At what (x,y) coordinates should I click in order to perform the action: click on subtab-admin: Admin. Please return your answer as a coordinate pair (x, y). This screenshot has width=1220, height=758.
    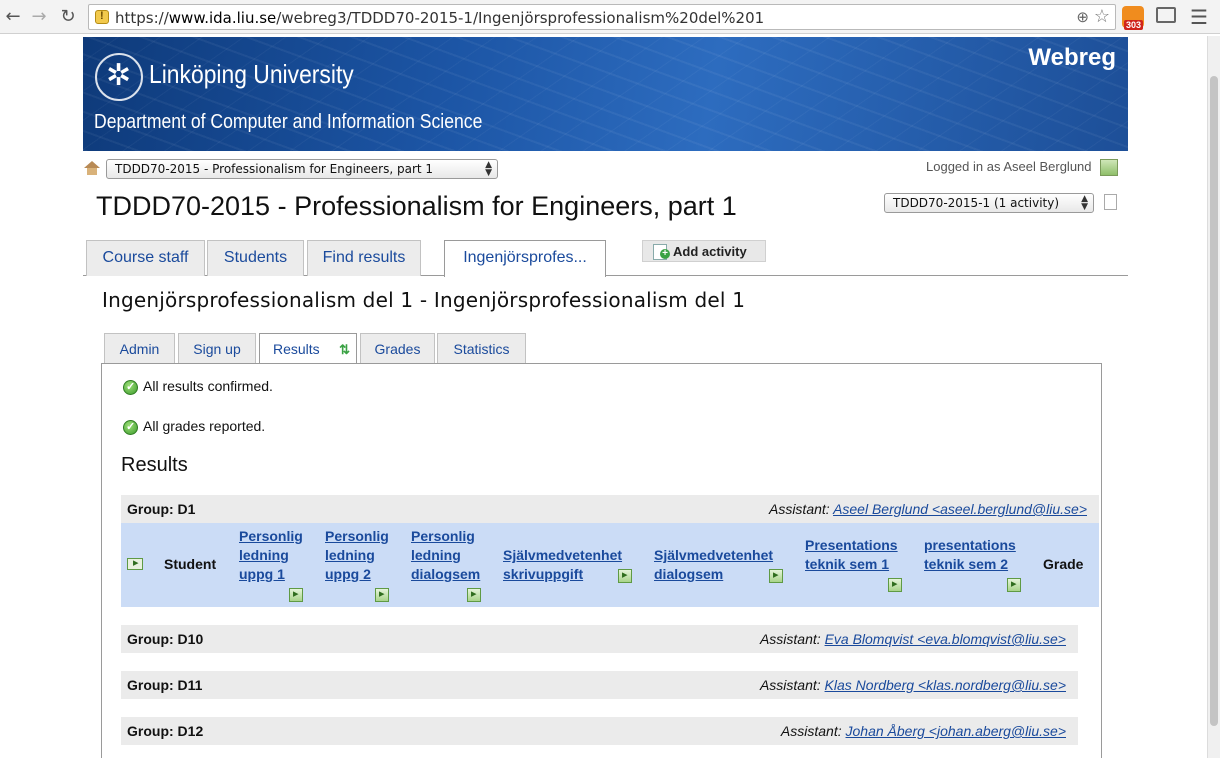
    Looking at the image, I should click on (139, 348).